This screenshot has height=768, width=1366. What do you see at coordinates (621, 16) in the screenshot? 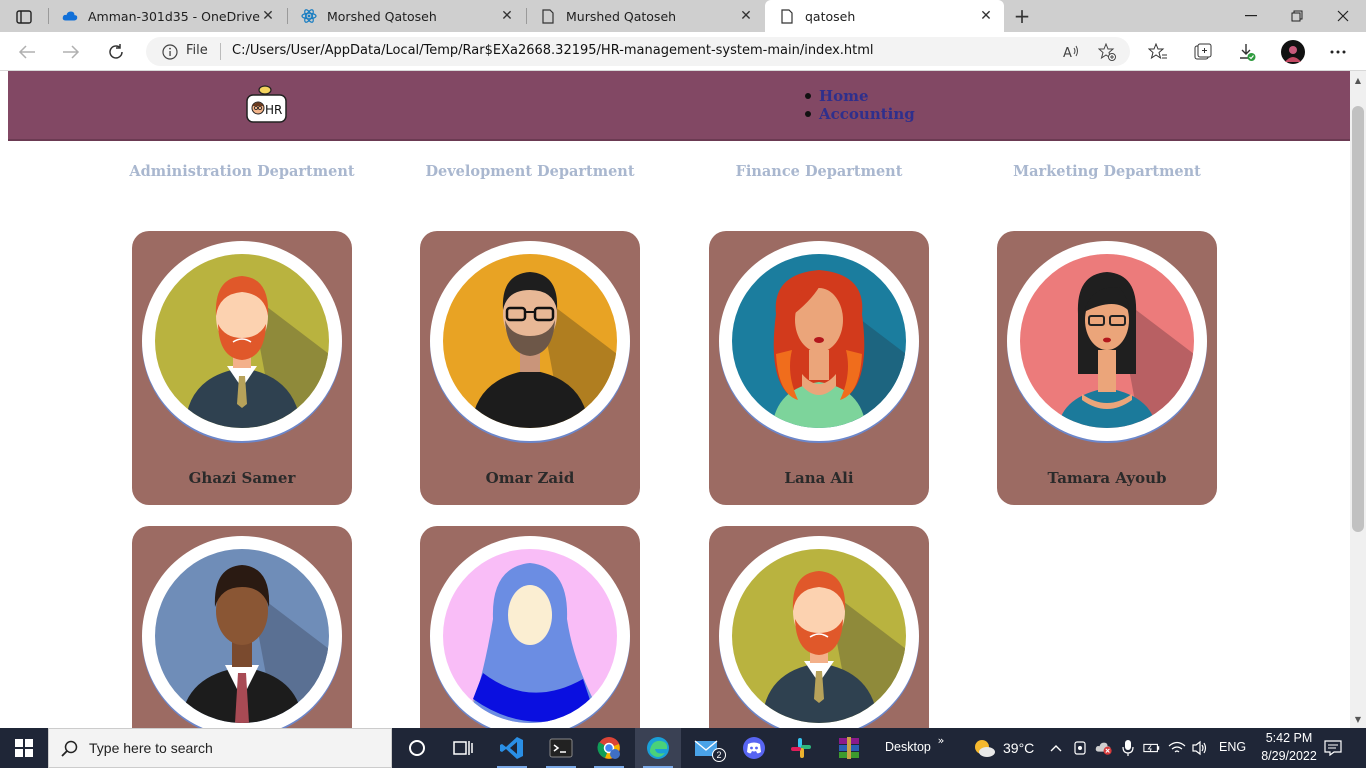
I see `tab-title: Murshed Qatoseh` at bounding box center [621, 16].